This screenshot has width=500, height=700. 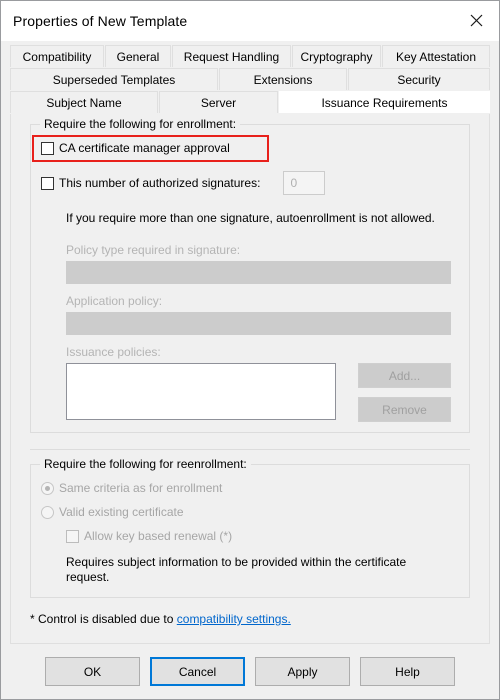 What do you see at coordinates (144, 148) in the screenshot?
I see `ca-approval-label: CA certificate manager approval` at bounding box center [144, 148].